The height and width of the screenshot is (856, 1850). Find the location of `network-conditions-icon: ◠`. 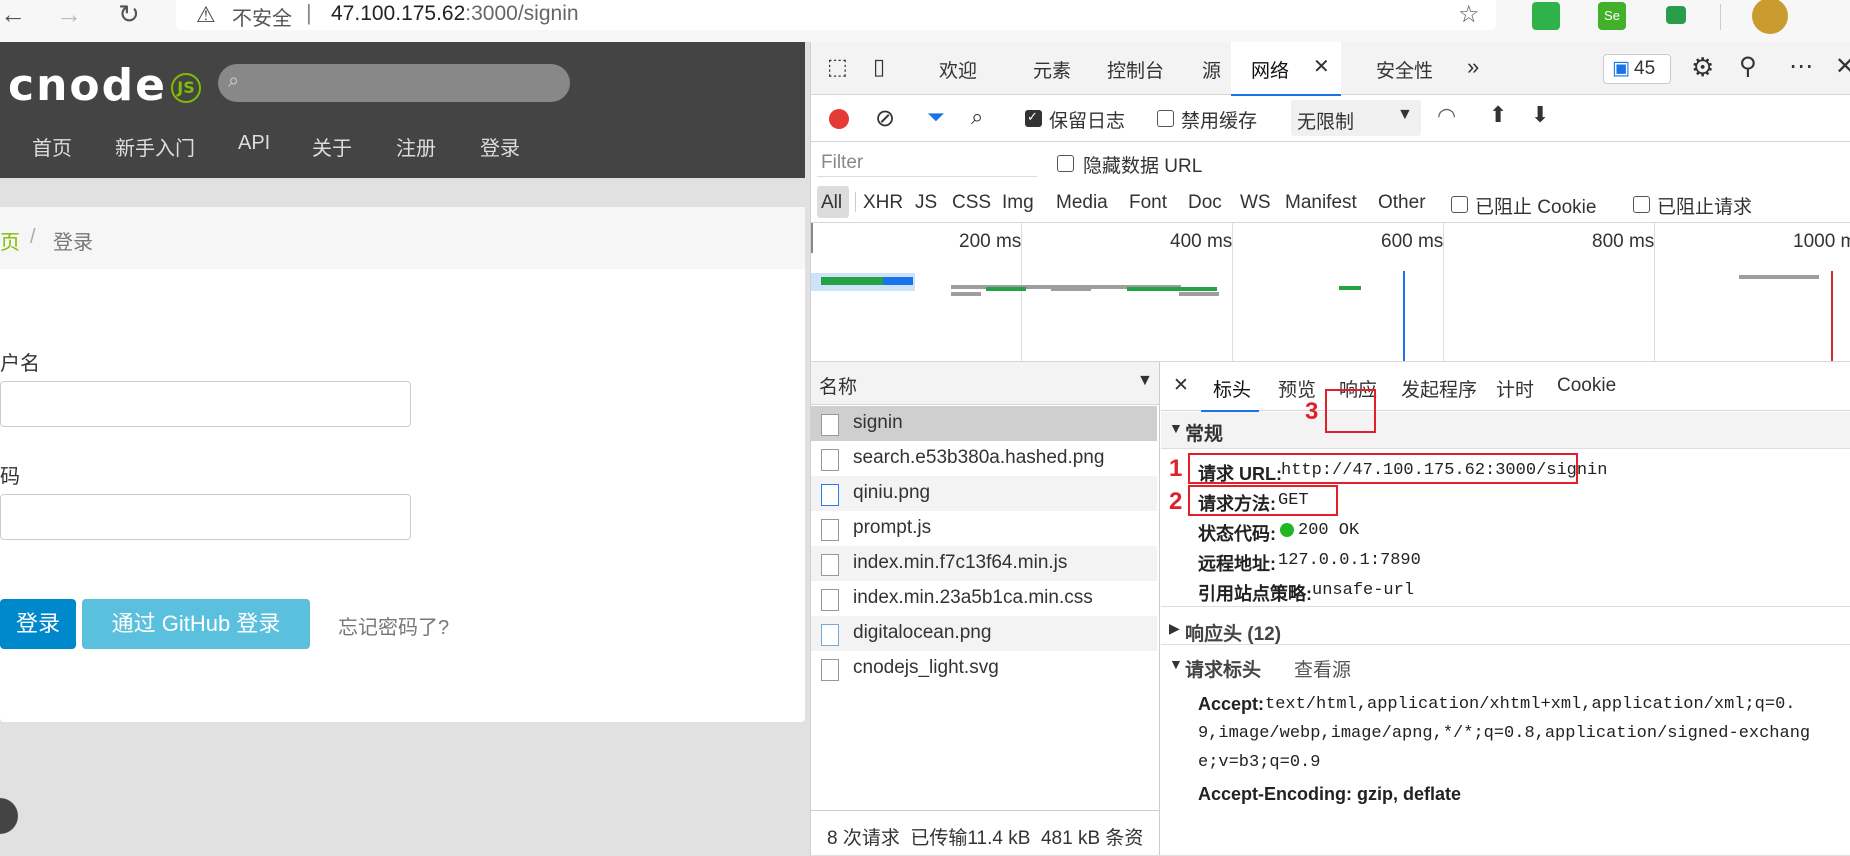

network-conditions-icon: ◠ is located at coordinates (1446, 116).